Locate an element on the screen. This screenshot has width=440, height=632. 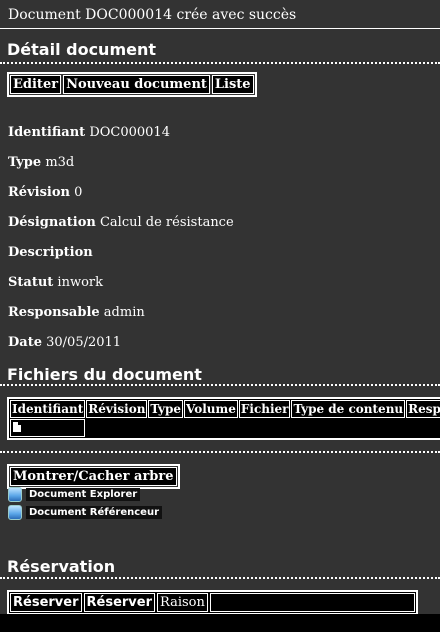
column-header: Révision is located at coordinates (117, 409).